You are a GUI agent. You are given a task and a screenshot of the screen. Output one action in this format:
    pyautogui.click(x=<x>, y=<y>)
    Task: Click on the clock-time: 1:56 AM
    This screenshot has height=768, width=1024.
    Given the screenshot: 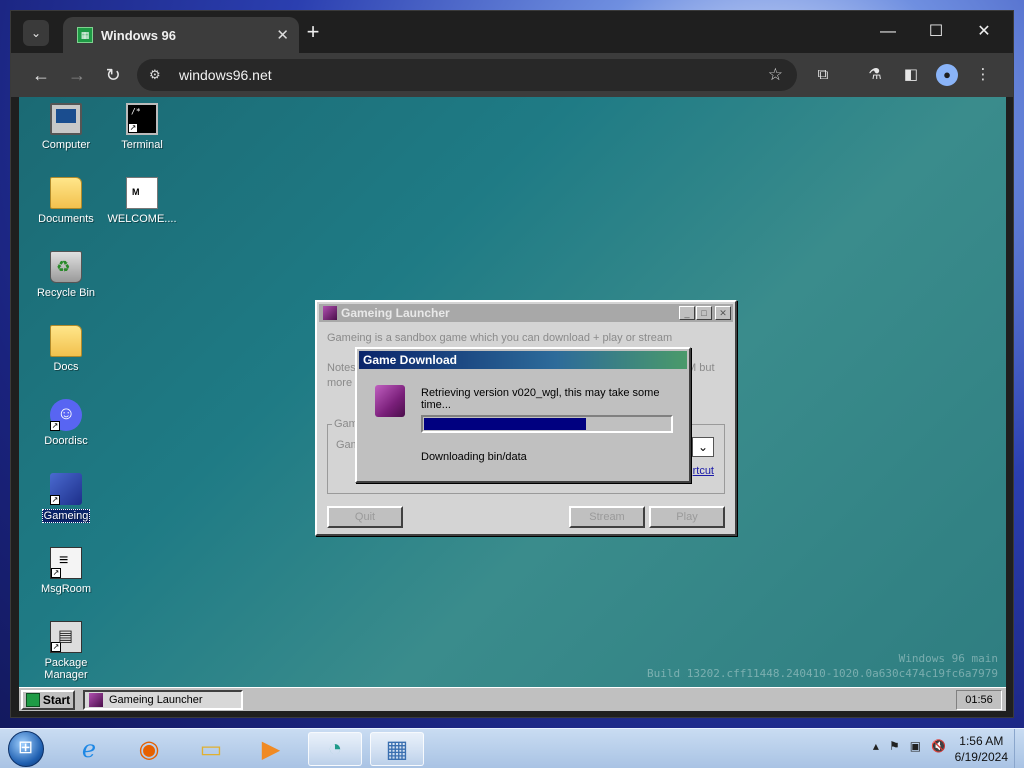 What is the action you would take?
    pyautogui.click(x=981, y=741)
    